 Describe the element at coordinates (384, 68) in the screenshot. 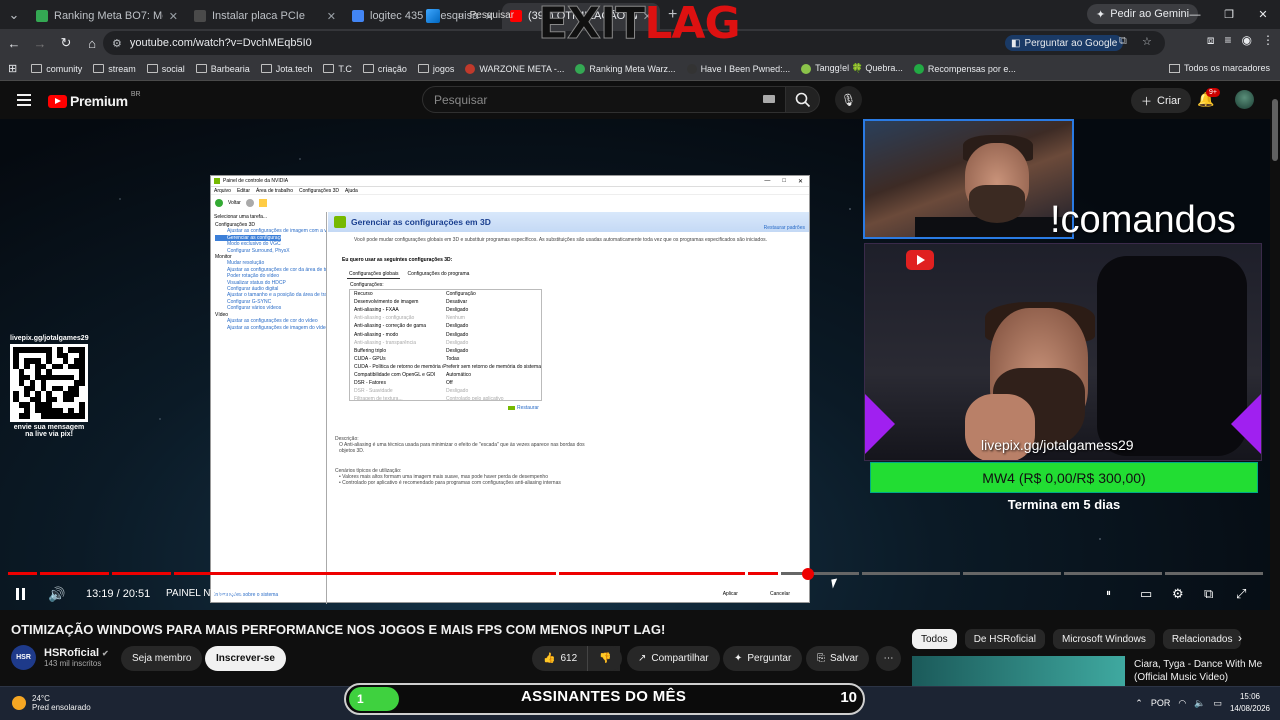

I see `bookmark-item: criação` at that location.